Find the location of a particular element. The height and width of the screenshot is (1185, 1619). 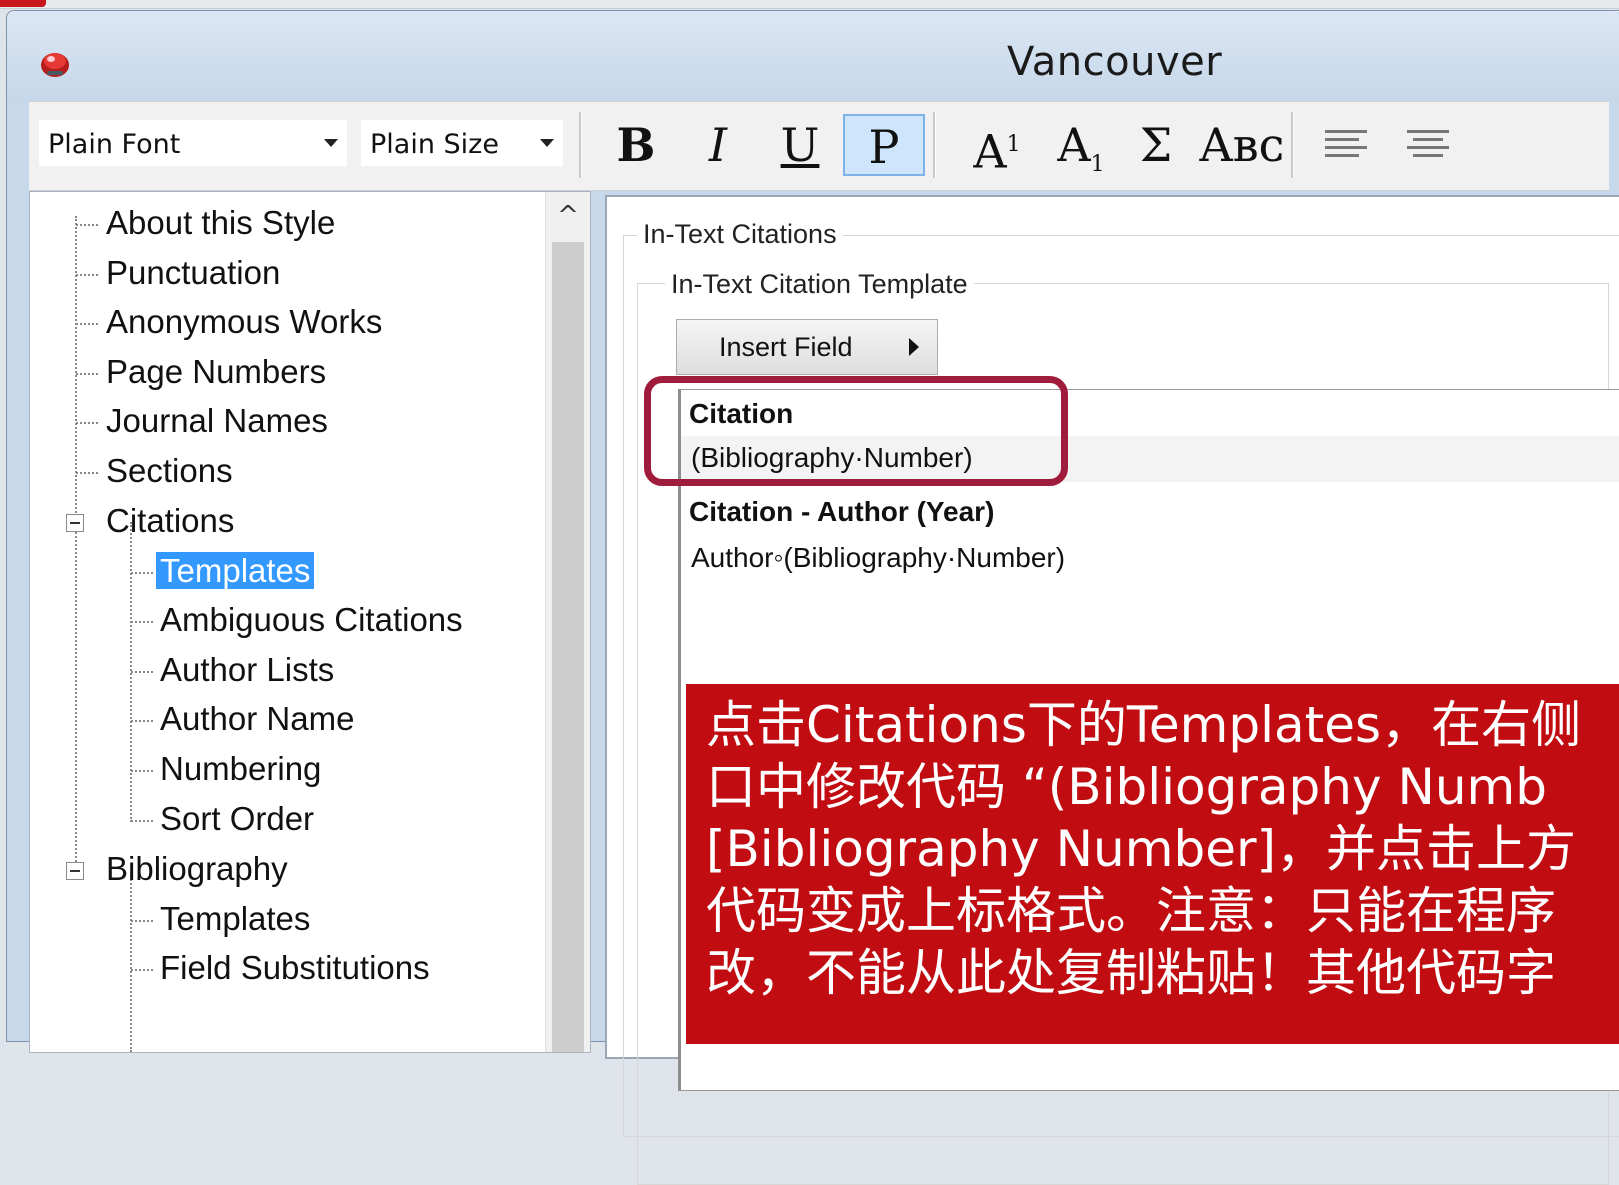

tree-item-label: Numbering is located at coordinates (241, 768).